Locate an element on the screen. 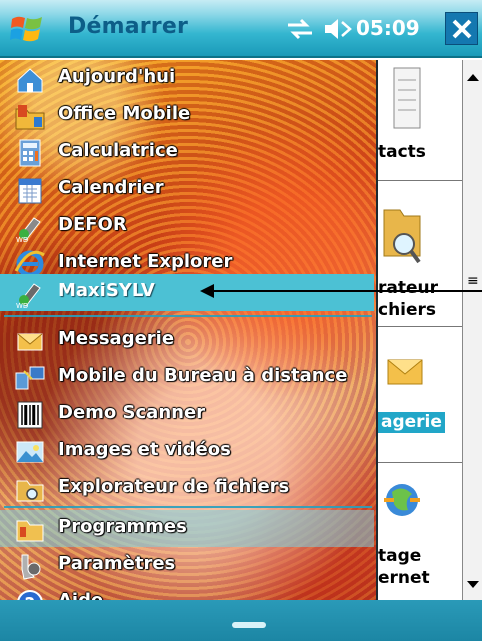  menu-item-file-explorer: Explorateur de fichiers is located at coordinates (187, 488).